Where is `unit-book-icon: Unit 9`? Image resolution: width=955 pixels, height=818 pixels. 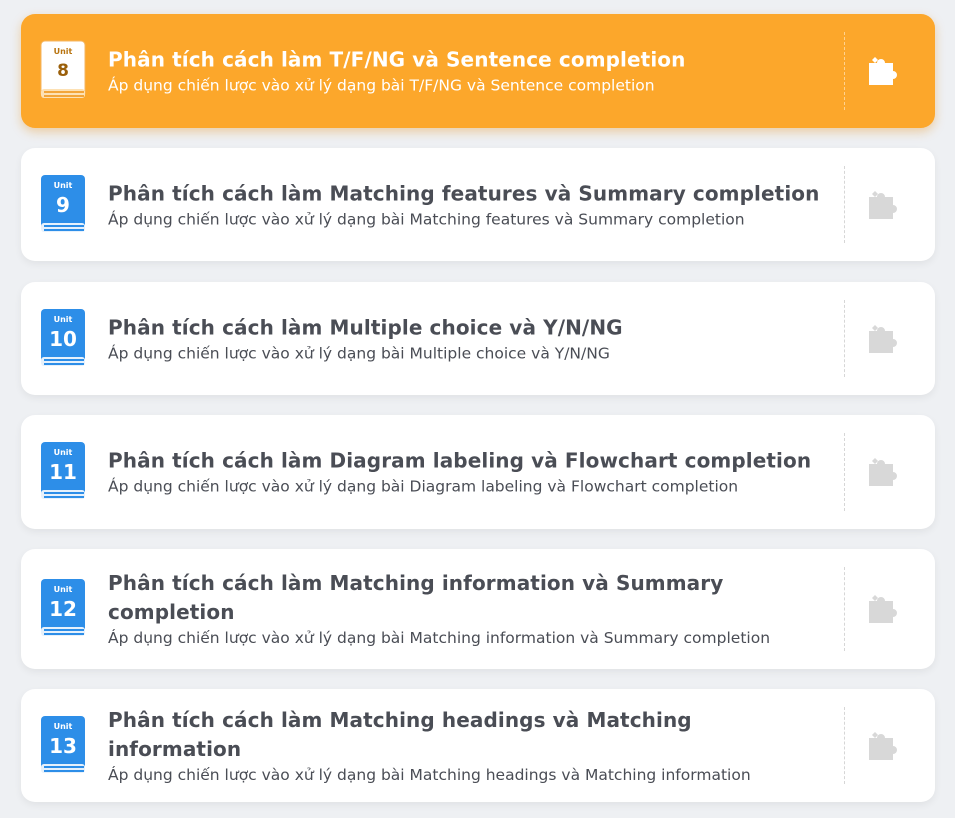
unit-book-icon: Unit 9 is located at coordinates (64, 205).